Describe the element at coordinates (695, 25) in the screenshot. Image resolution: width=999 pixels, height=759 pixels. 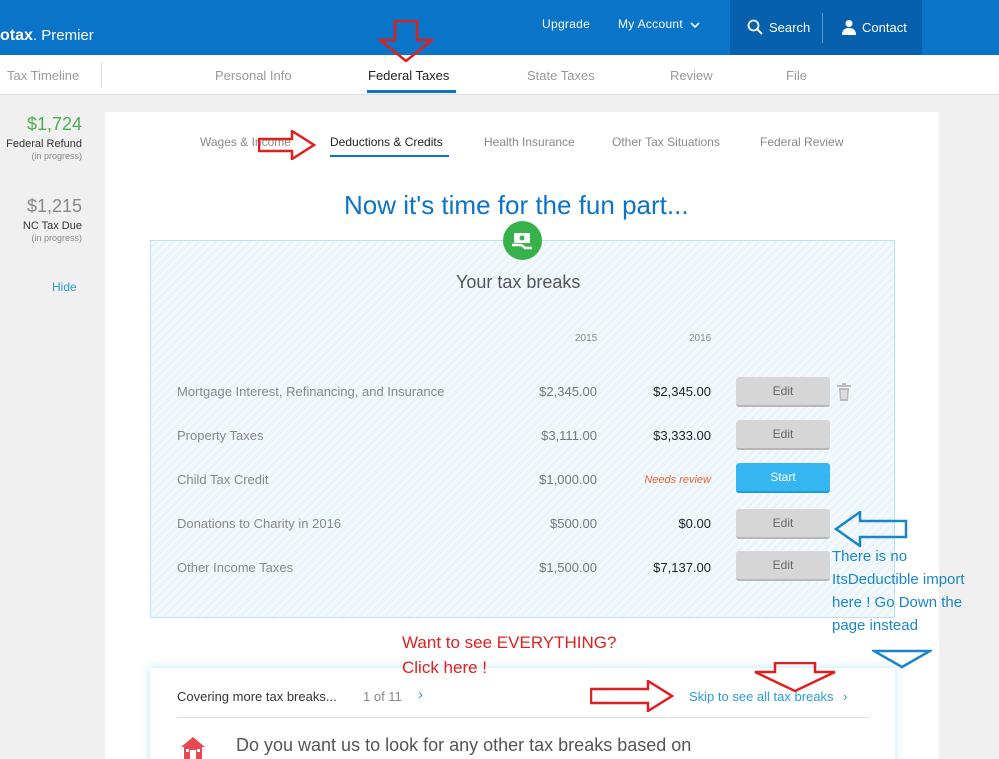
I see `chevron-down-icon` at that location.